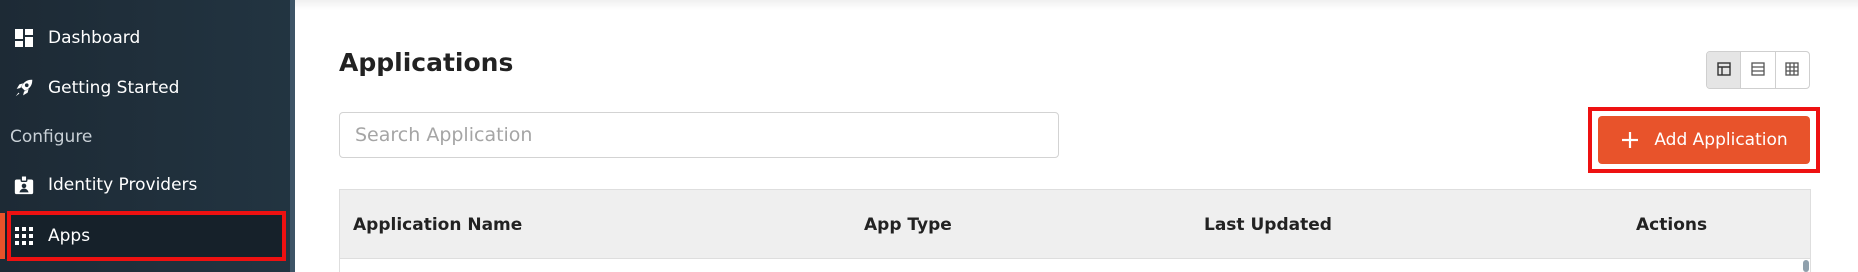  I want to click on add-application-button: Add Application, so click(1704, 140).